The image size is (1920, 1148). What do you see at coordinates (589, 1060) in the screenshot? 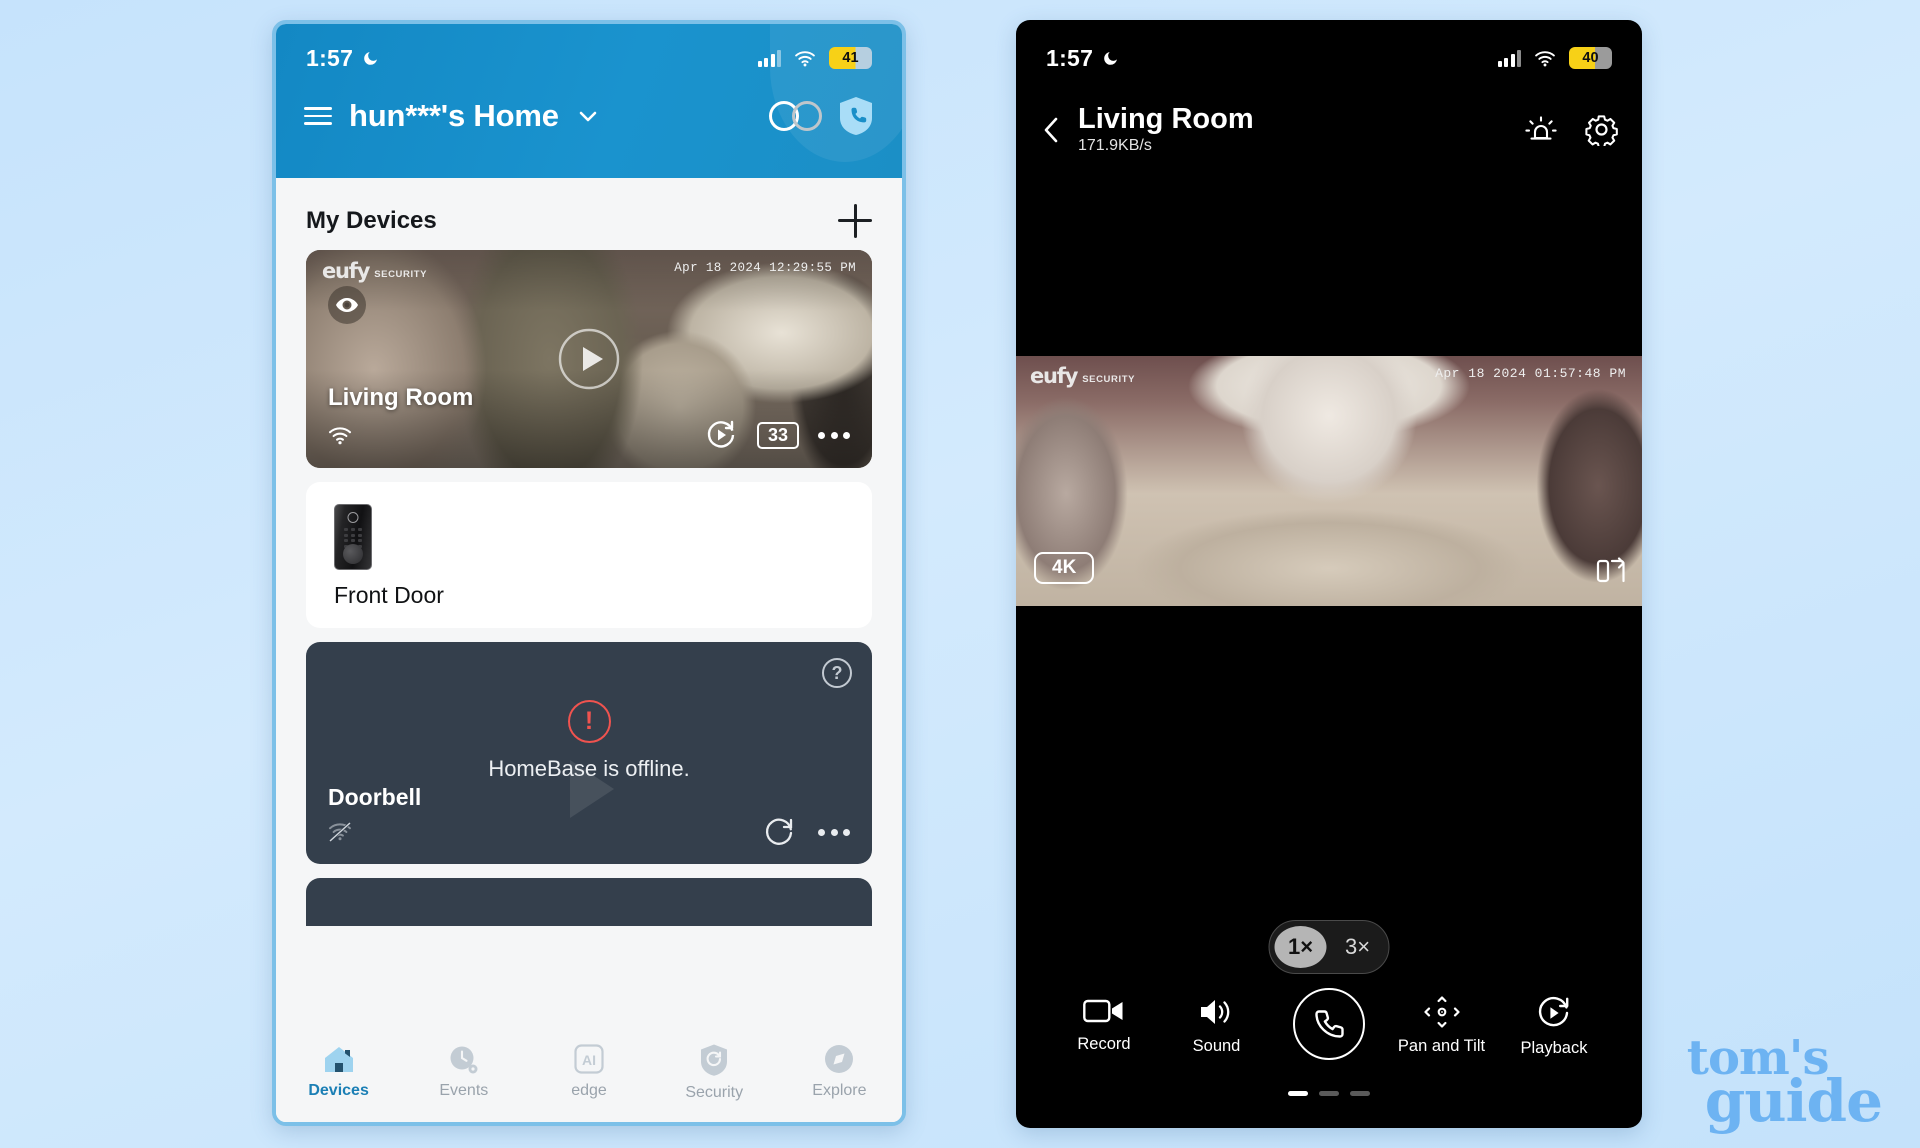
I see `svg-text: AI` at bounding box center [589, 1060].